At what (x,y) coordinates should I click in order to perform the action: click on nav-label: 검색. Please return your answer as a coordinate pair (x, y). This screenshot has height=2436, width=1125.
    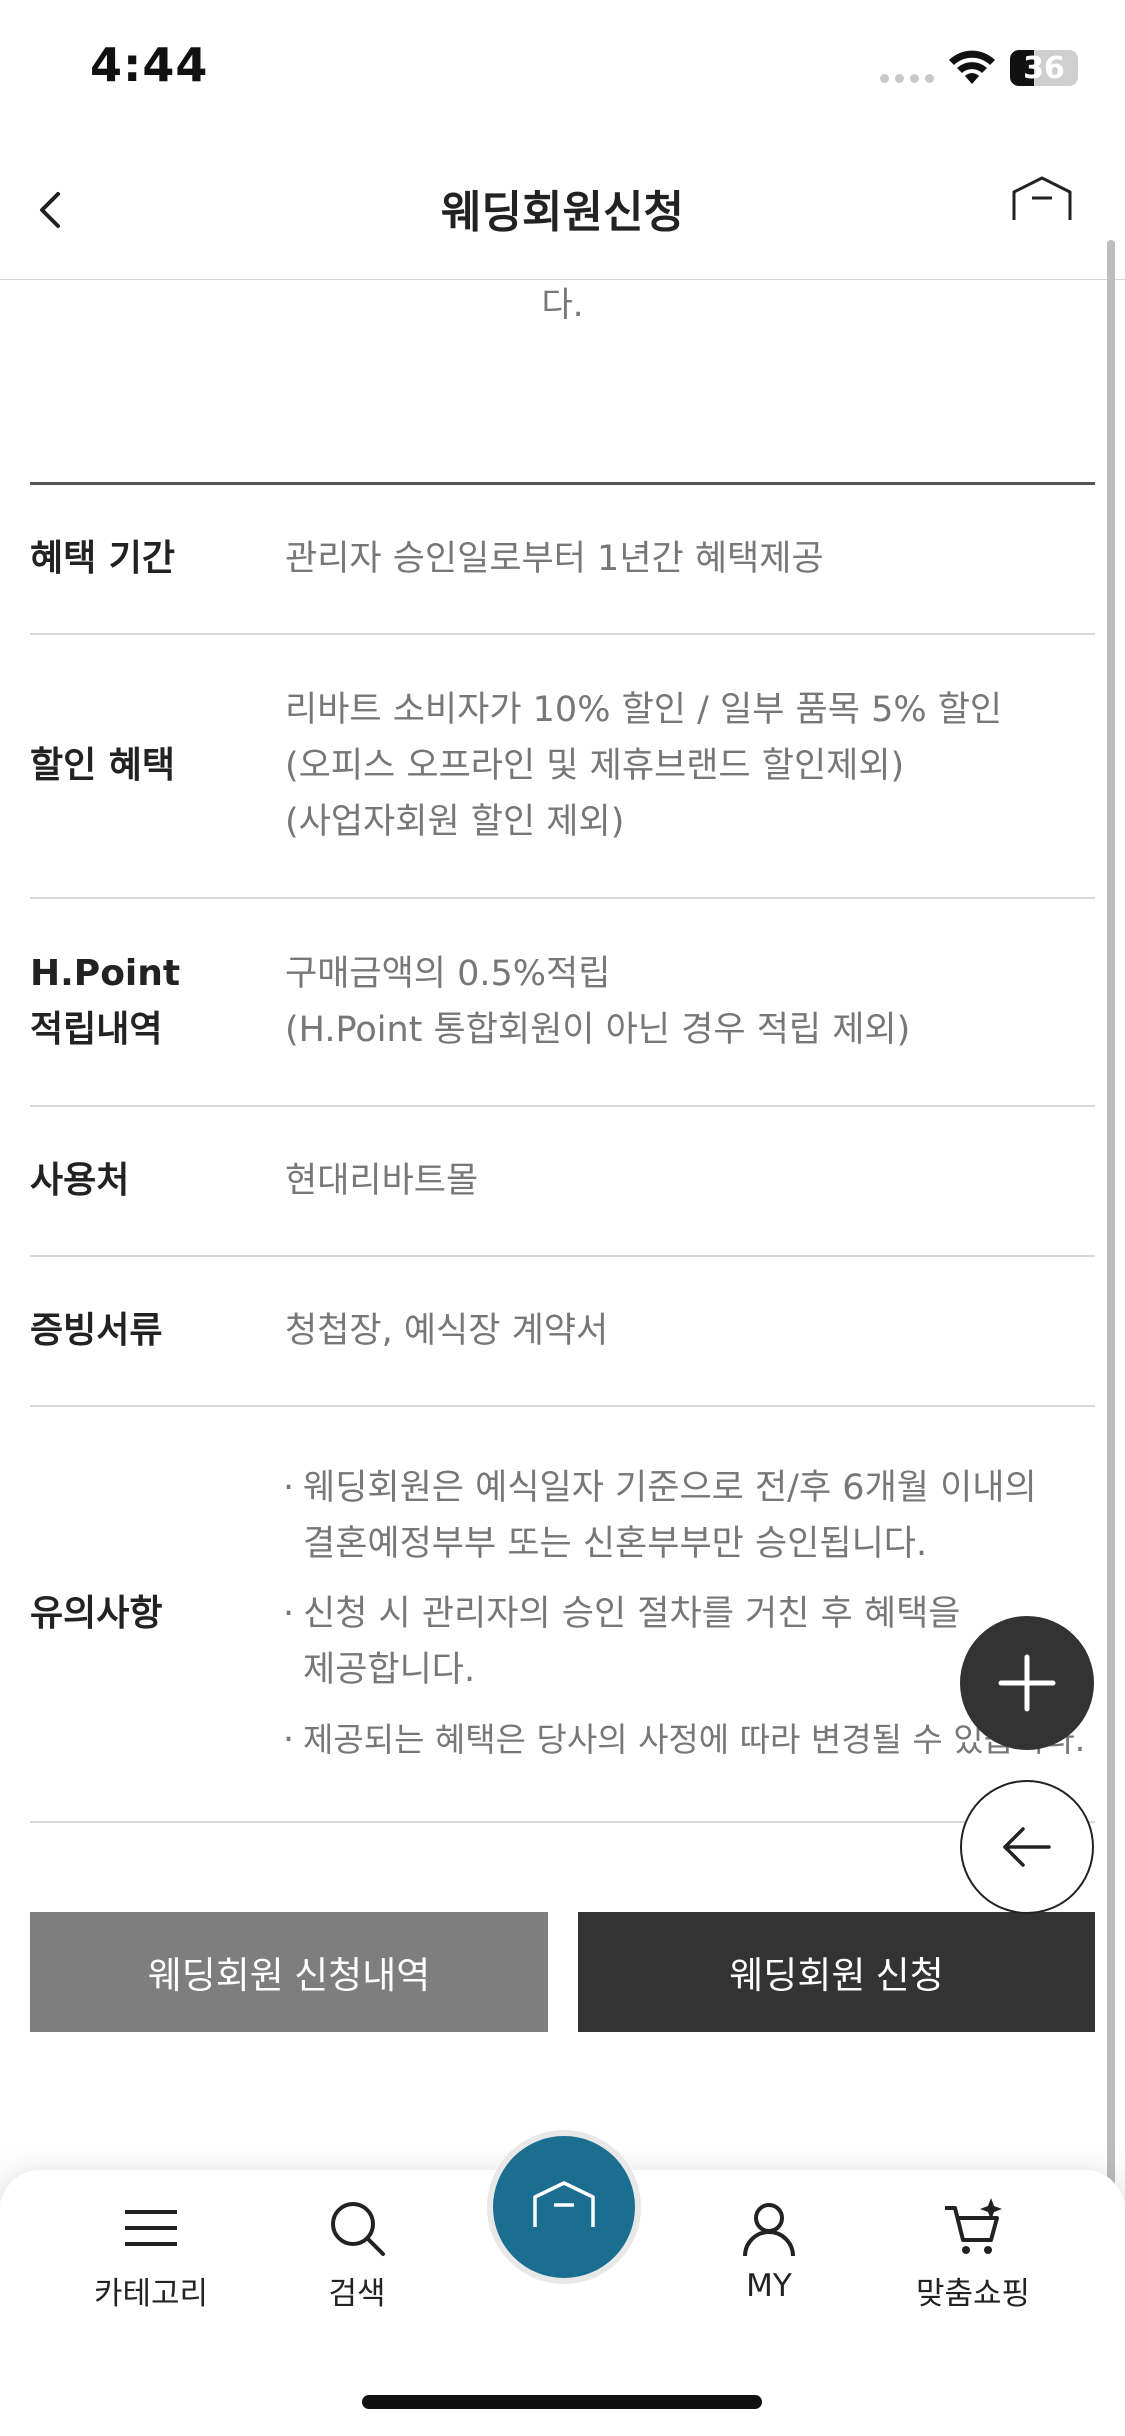
    Looking at the image, I should click on (357, 2294).